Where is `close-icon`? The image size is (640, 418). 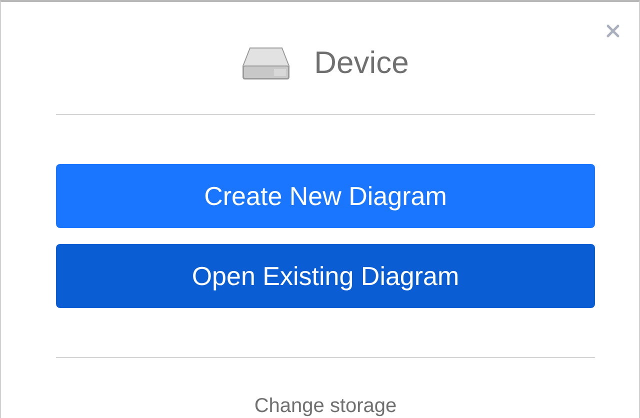 close-icon is located at coordinates (613, 31).